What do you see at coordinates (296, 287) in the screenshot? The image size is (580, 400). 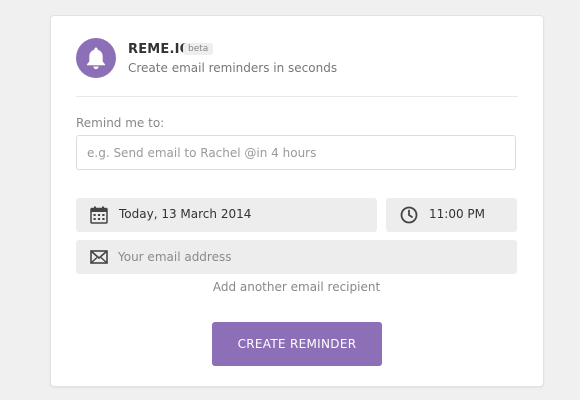 I see `add-recipient-link: Add another email recipient` at bounding box center [296, 287].